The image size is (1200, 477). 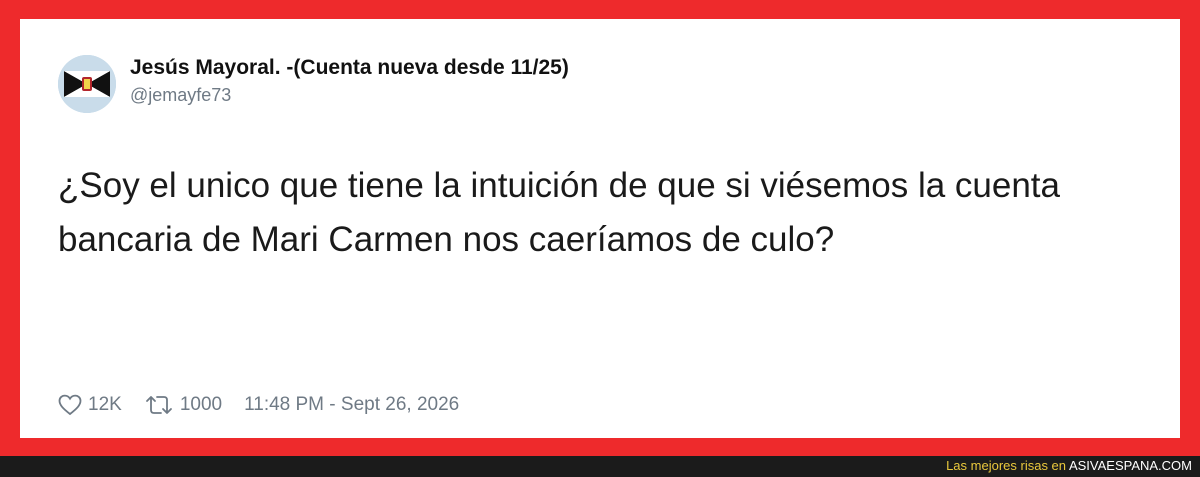 I want to click on heart-icon, so click(x=70, y=405).